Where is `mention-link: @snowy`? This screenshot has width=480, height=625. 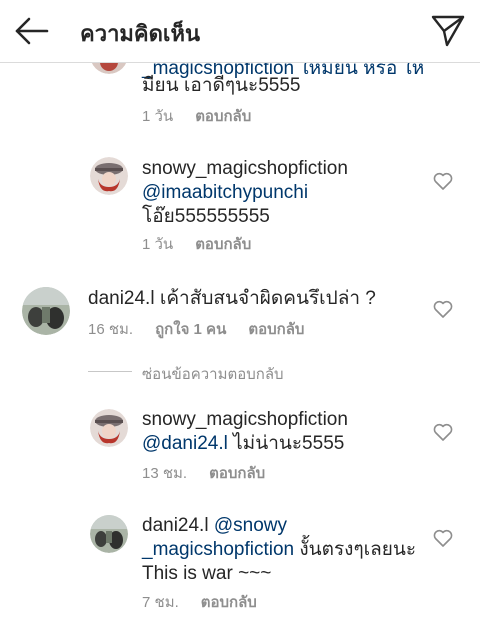
mention-link: @snowy is located at coordinates (250, 525).